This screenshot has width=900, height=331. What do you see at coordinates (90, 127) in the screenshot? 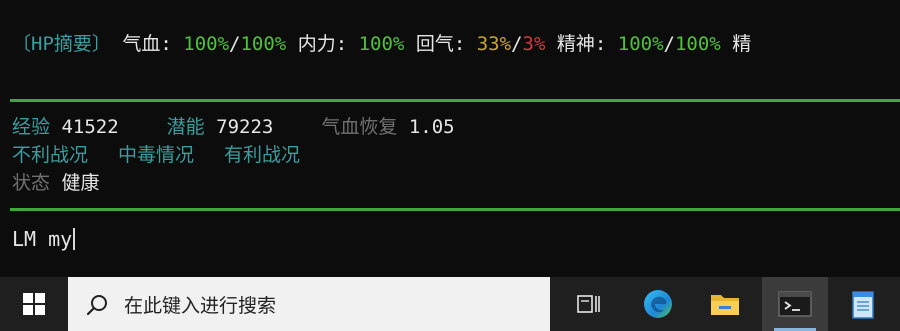
I see `exp-value: 41522` at bounding box center [90, 127].